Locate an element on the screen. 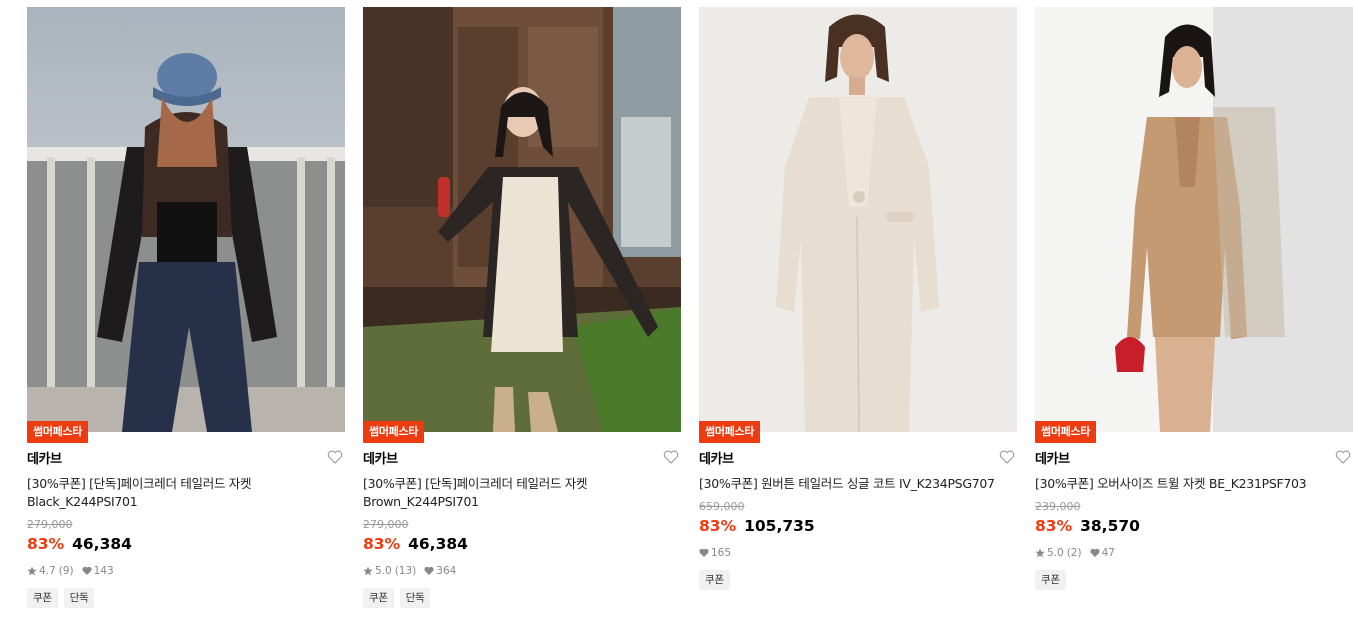  sale-price: 38,570 is located at coordinates (1110, 526).